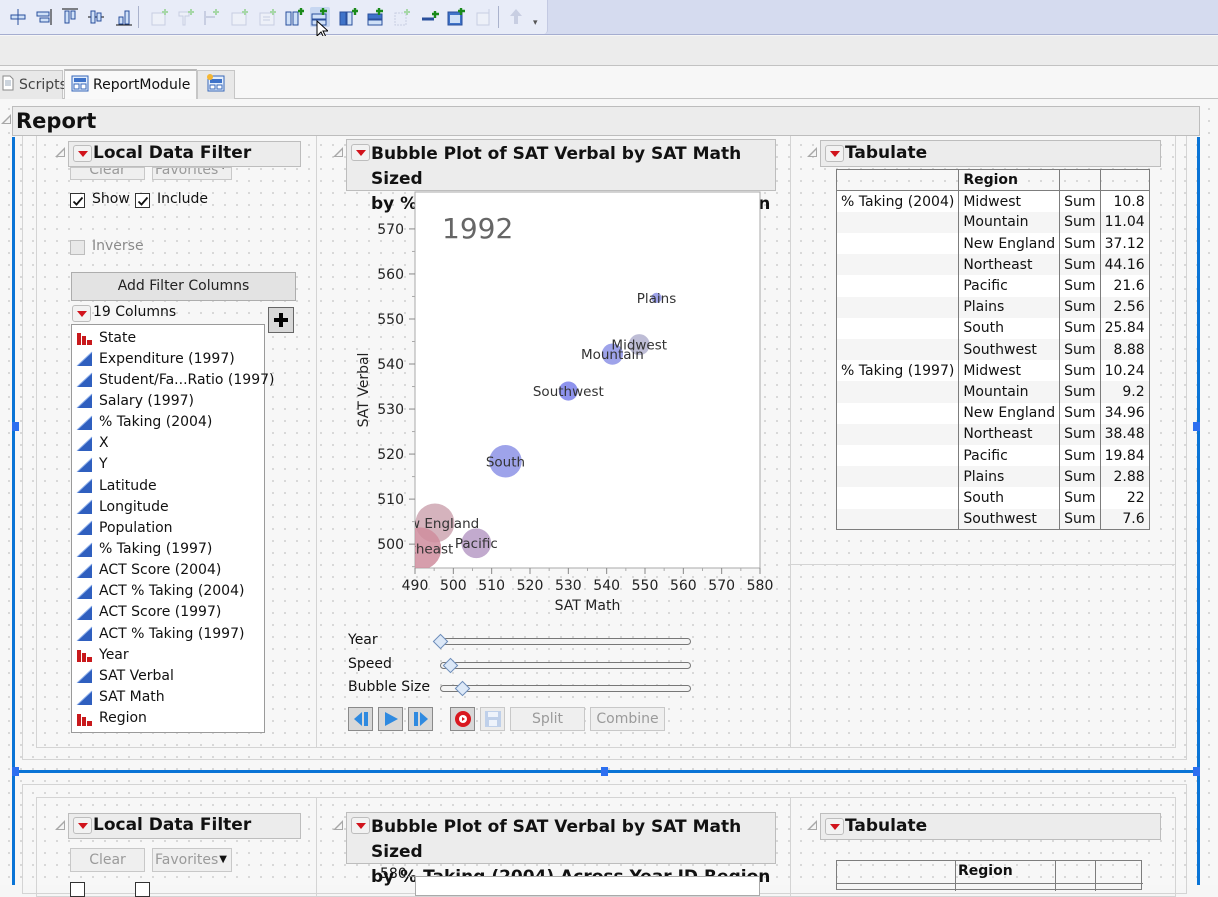 The width and height of the screenshot is (1218, 897). What do you see at coordinates (587, 380) in the screenshot?
I see `plot-frame` at bounding box center [587, 380].